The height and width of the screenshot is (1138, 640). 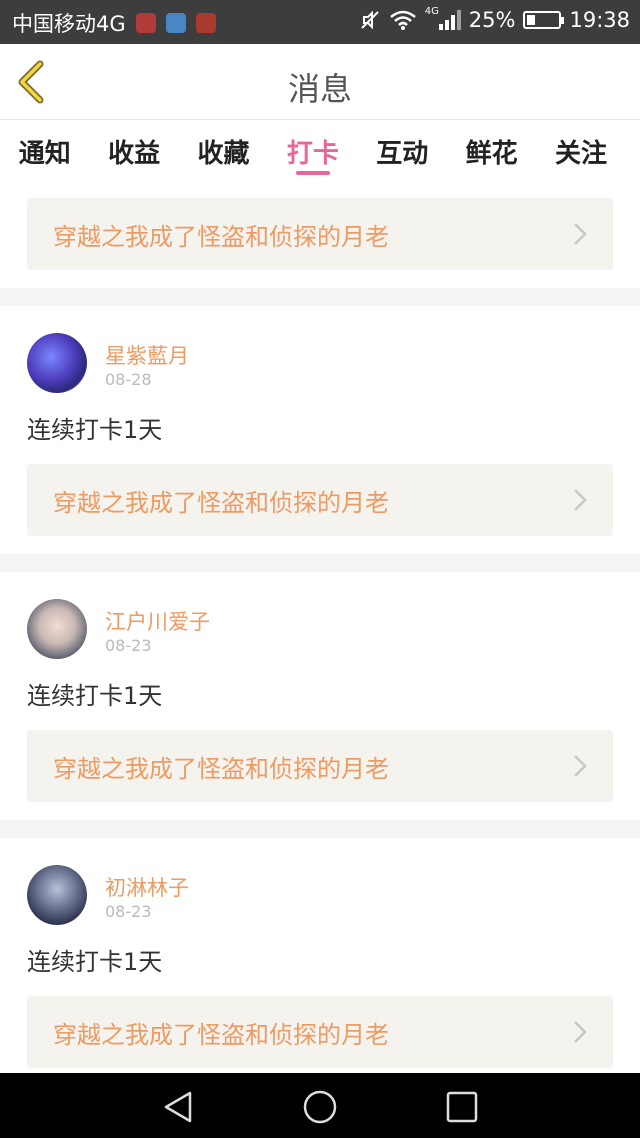 I want to click on system-nav-bar, so click(x=320, y=1105).